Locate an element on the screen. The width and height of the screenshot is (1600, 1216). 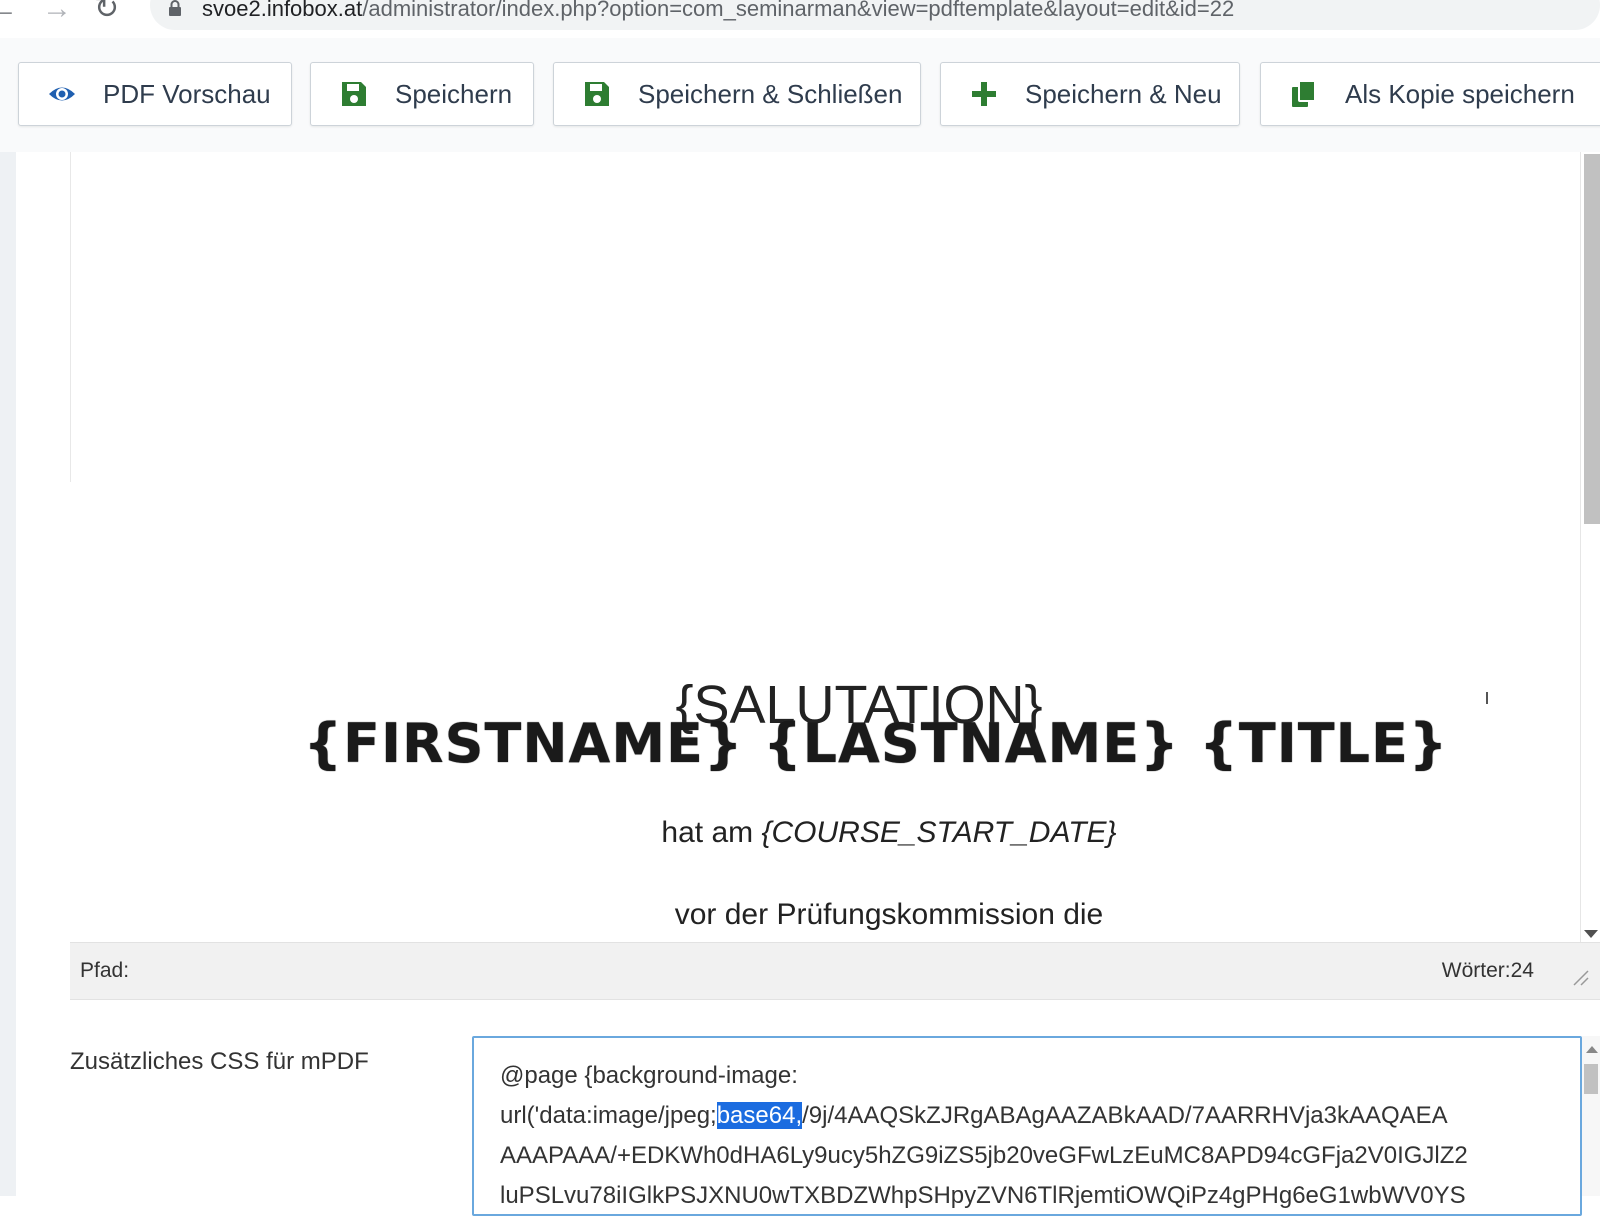
editor-statusbar: Pfad: Wörter:24 is located at coordinates (835, 971).